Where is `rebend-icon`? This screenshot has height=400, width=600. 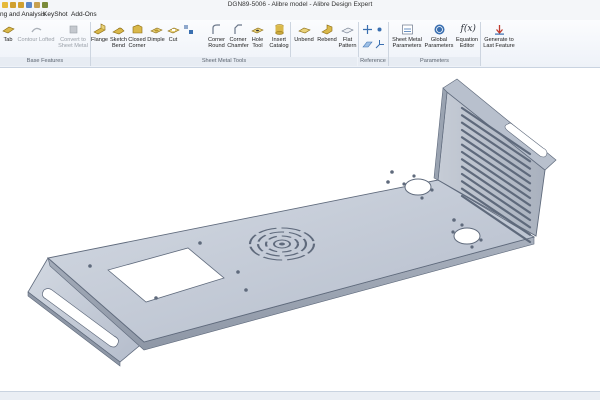
rebend-icon is located at coordinates (326, 29).